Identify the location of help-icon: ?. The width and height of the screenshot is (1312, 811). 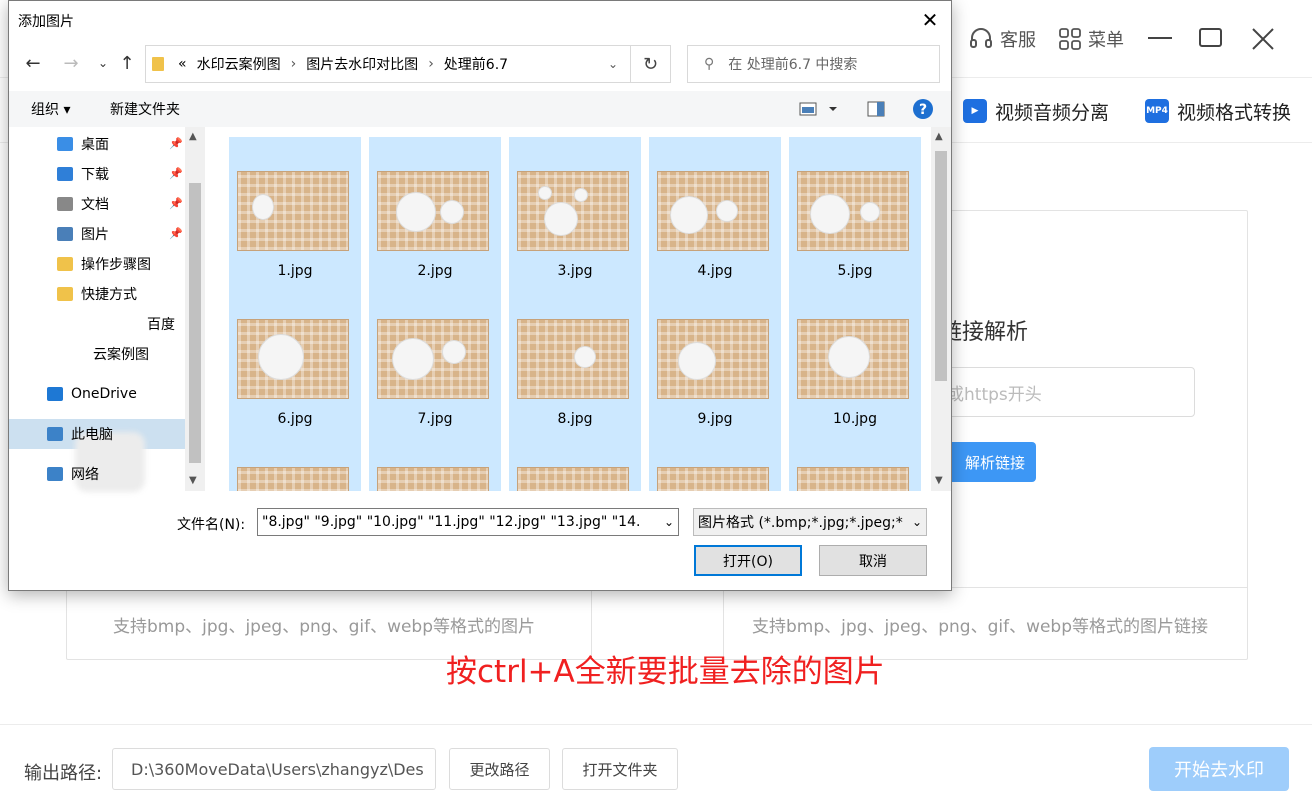
(923, 109).